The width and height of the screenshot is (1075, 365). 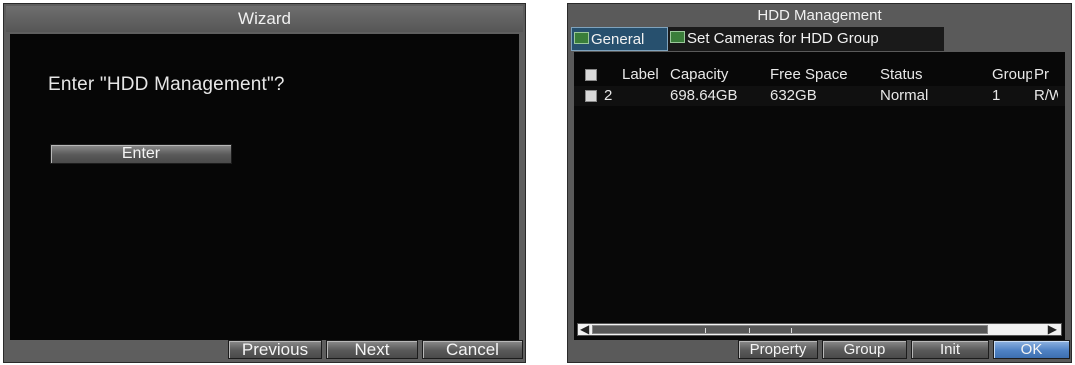 What do you see at coordinates (581, 38) in the screenshot?
I see `tab-general-icon` at bounding box center [581, 38].